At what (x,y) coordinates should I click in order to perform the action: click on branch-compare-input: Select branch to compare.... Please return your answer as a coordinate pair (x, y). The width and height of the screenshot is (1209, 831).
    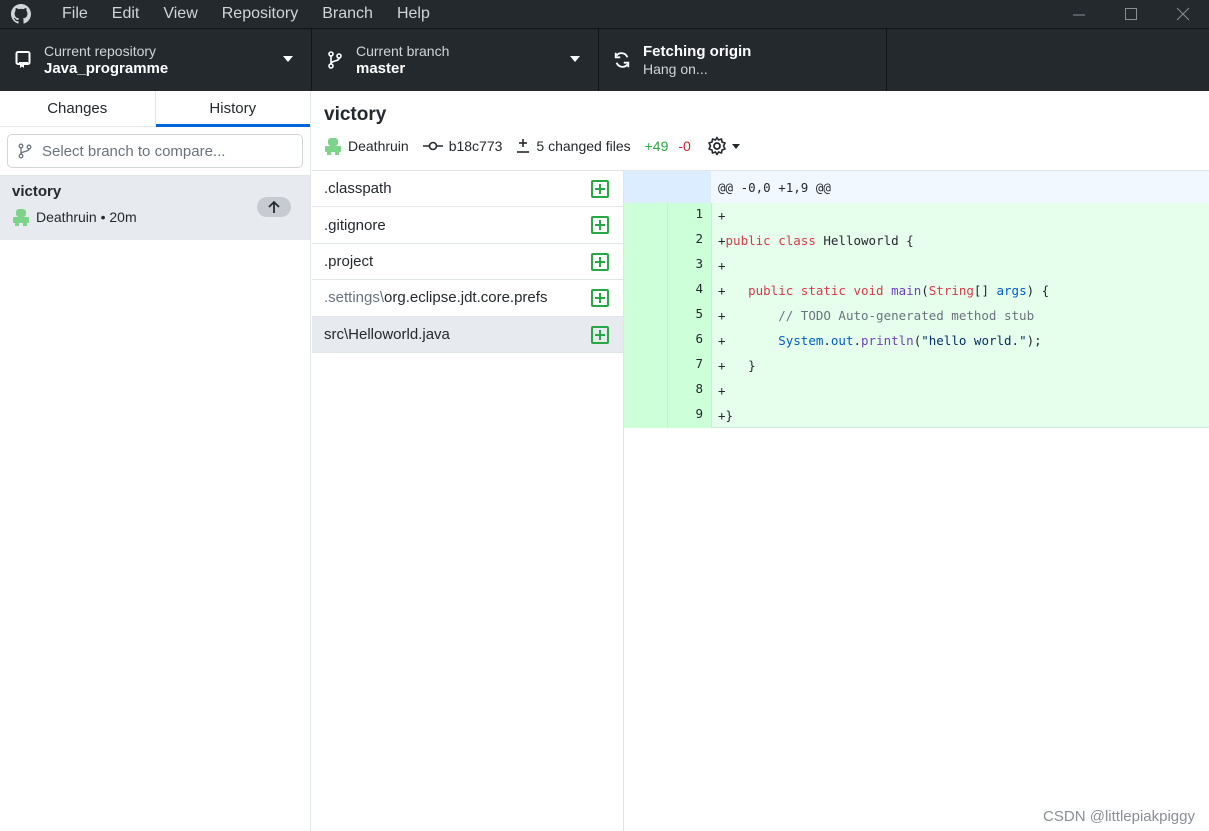
    Looking at the image, I should click on (155, 151).